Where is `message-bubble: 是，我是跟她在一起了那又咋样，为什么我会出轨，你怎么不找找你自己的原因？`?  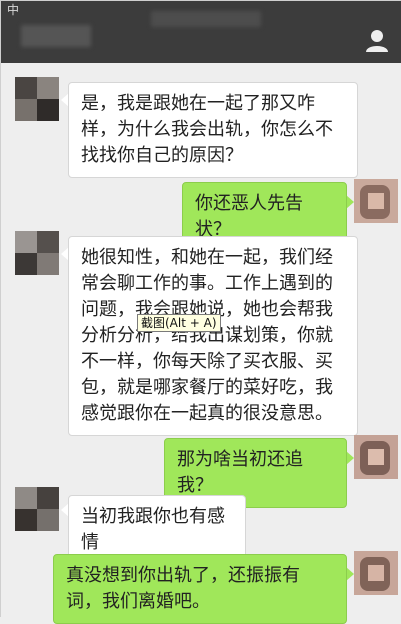 message-bubble: 是，我是跟她在一起了那又咋样，为什么我会出轨，你怎么不找找你自己的原因？ is located at coordinates (213, 130).